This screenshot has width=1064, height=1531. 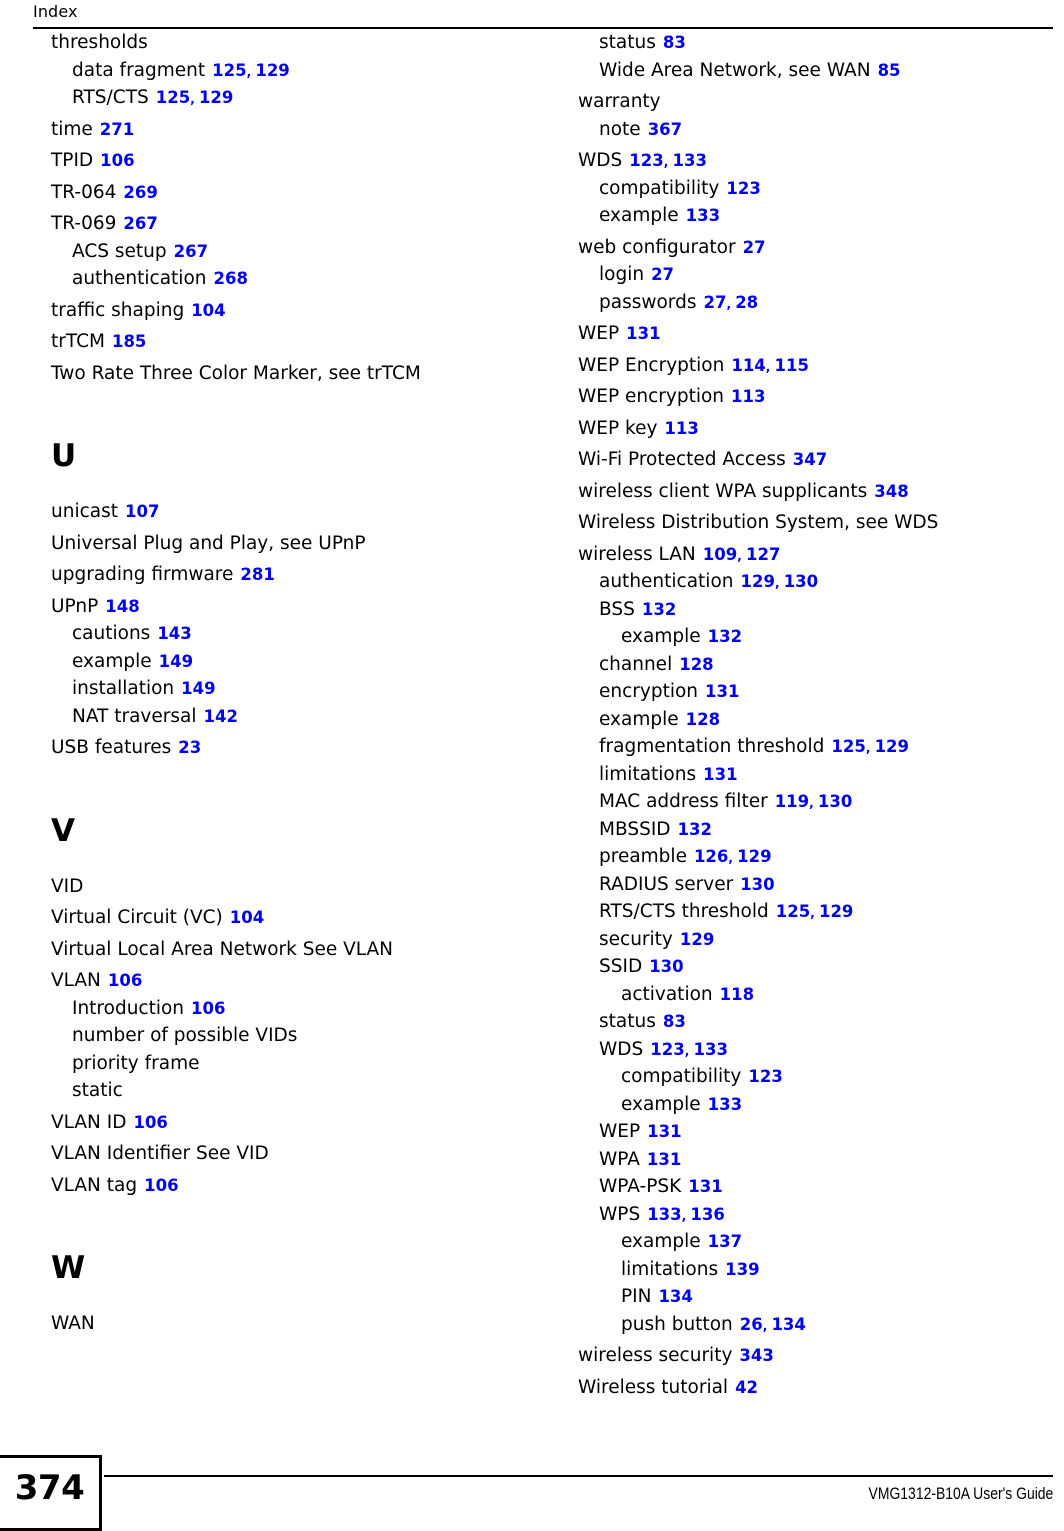 I want to click on page-reference-link: 119, so click(x=792, y=801).